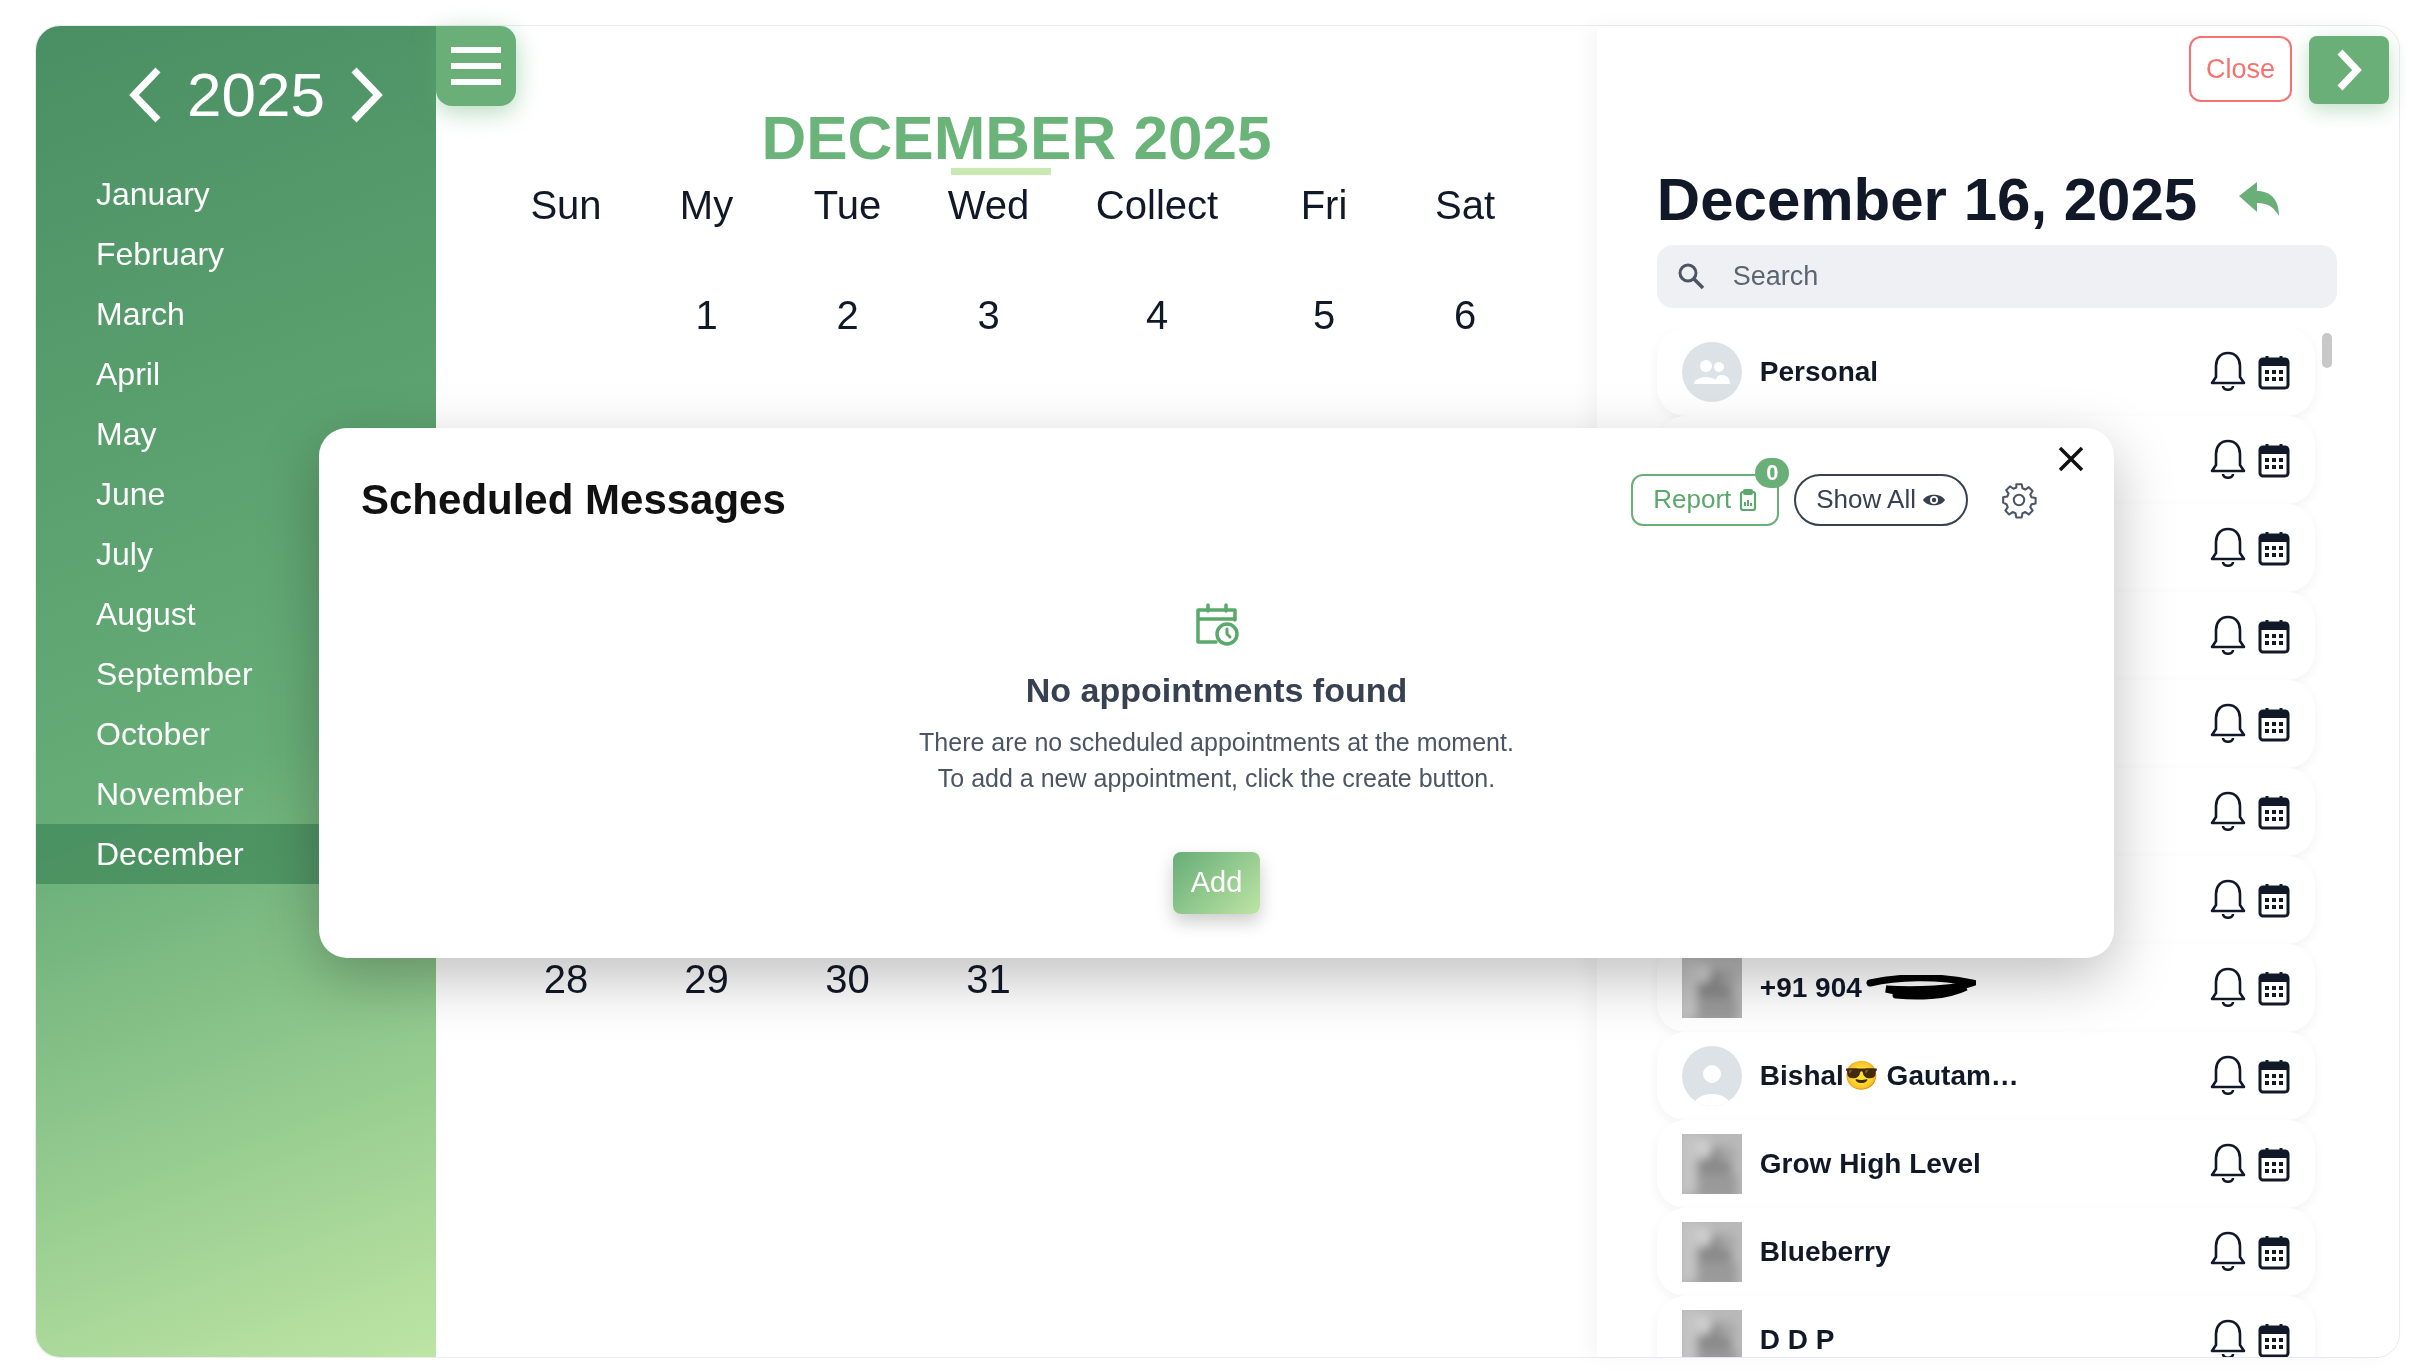 Image resolution: width=2430 pixels, height=1372 pixels. What do you see at coordinates (2259, 200) in the screenshot?
I see `reply-icon` at bounding box center [2259, 200].